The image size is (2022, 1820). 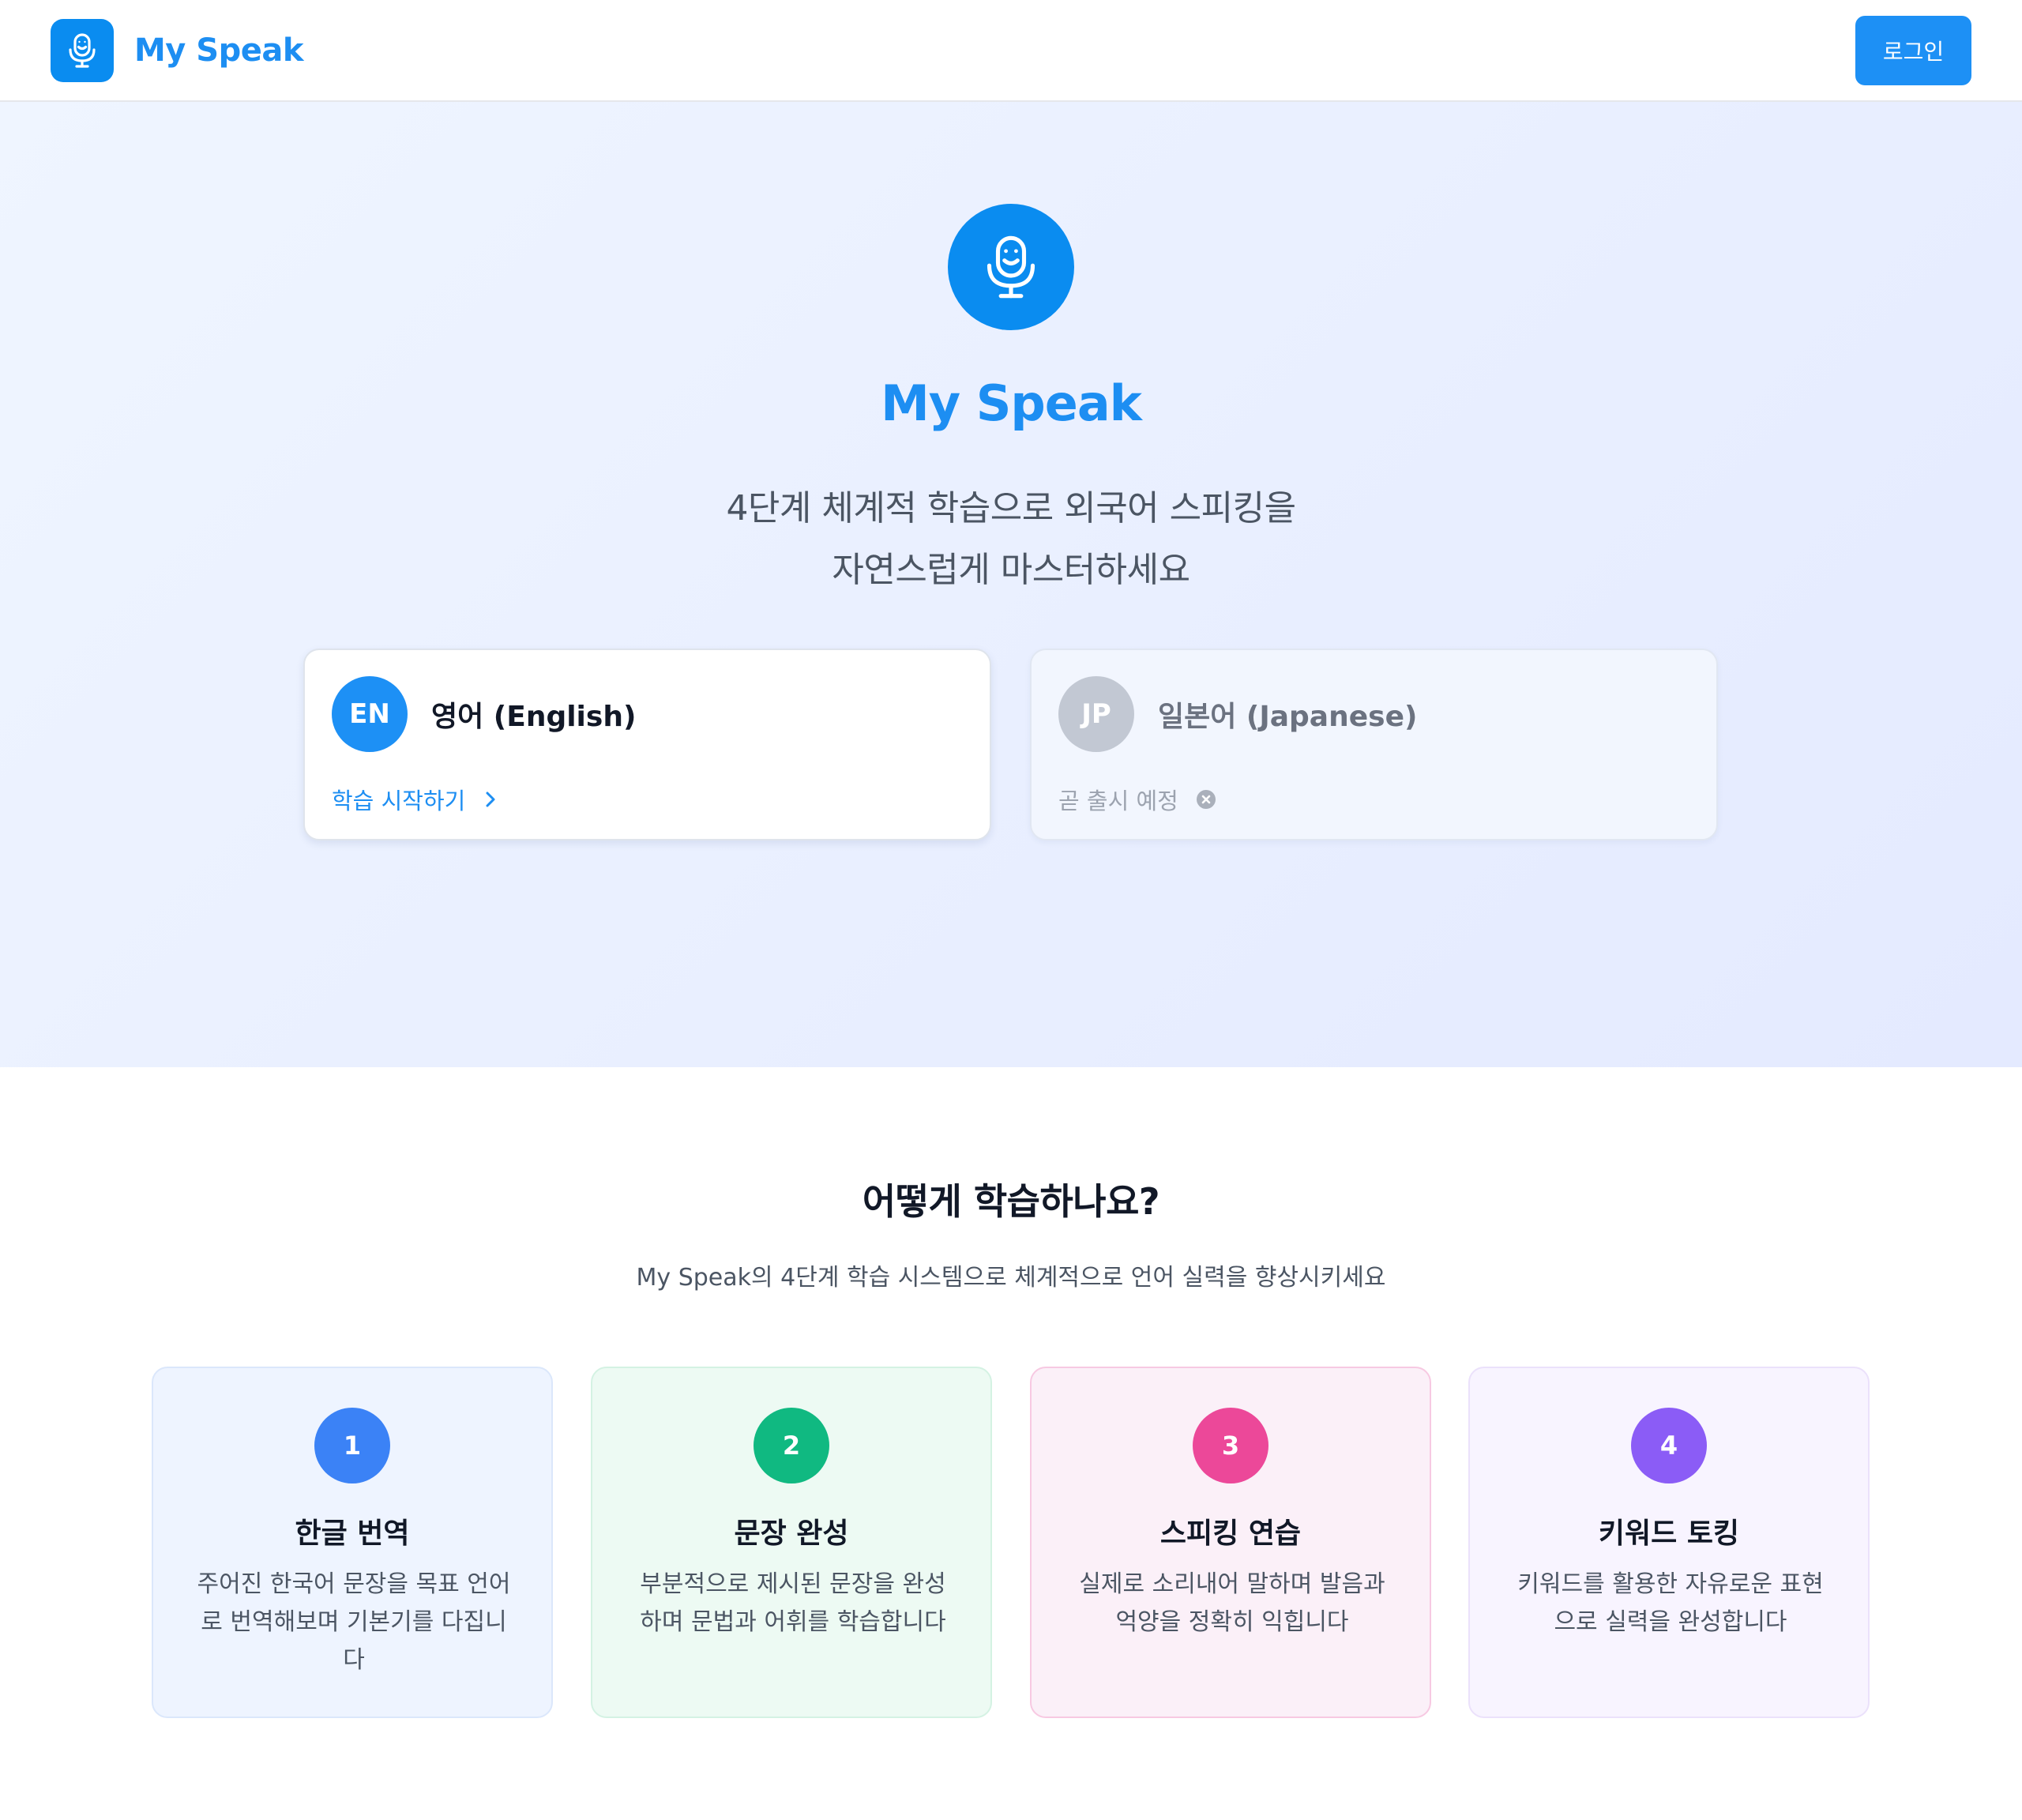 I want to click on login-button: 로그인, so click(x=1913, y=50).